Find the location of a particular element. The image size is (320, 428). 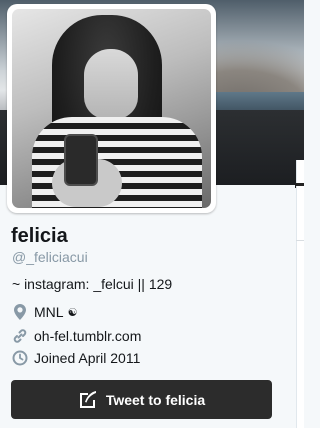

tweet-to-user-button: Tweet to felicia is located at coordinates (141, 399).